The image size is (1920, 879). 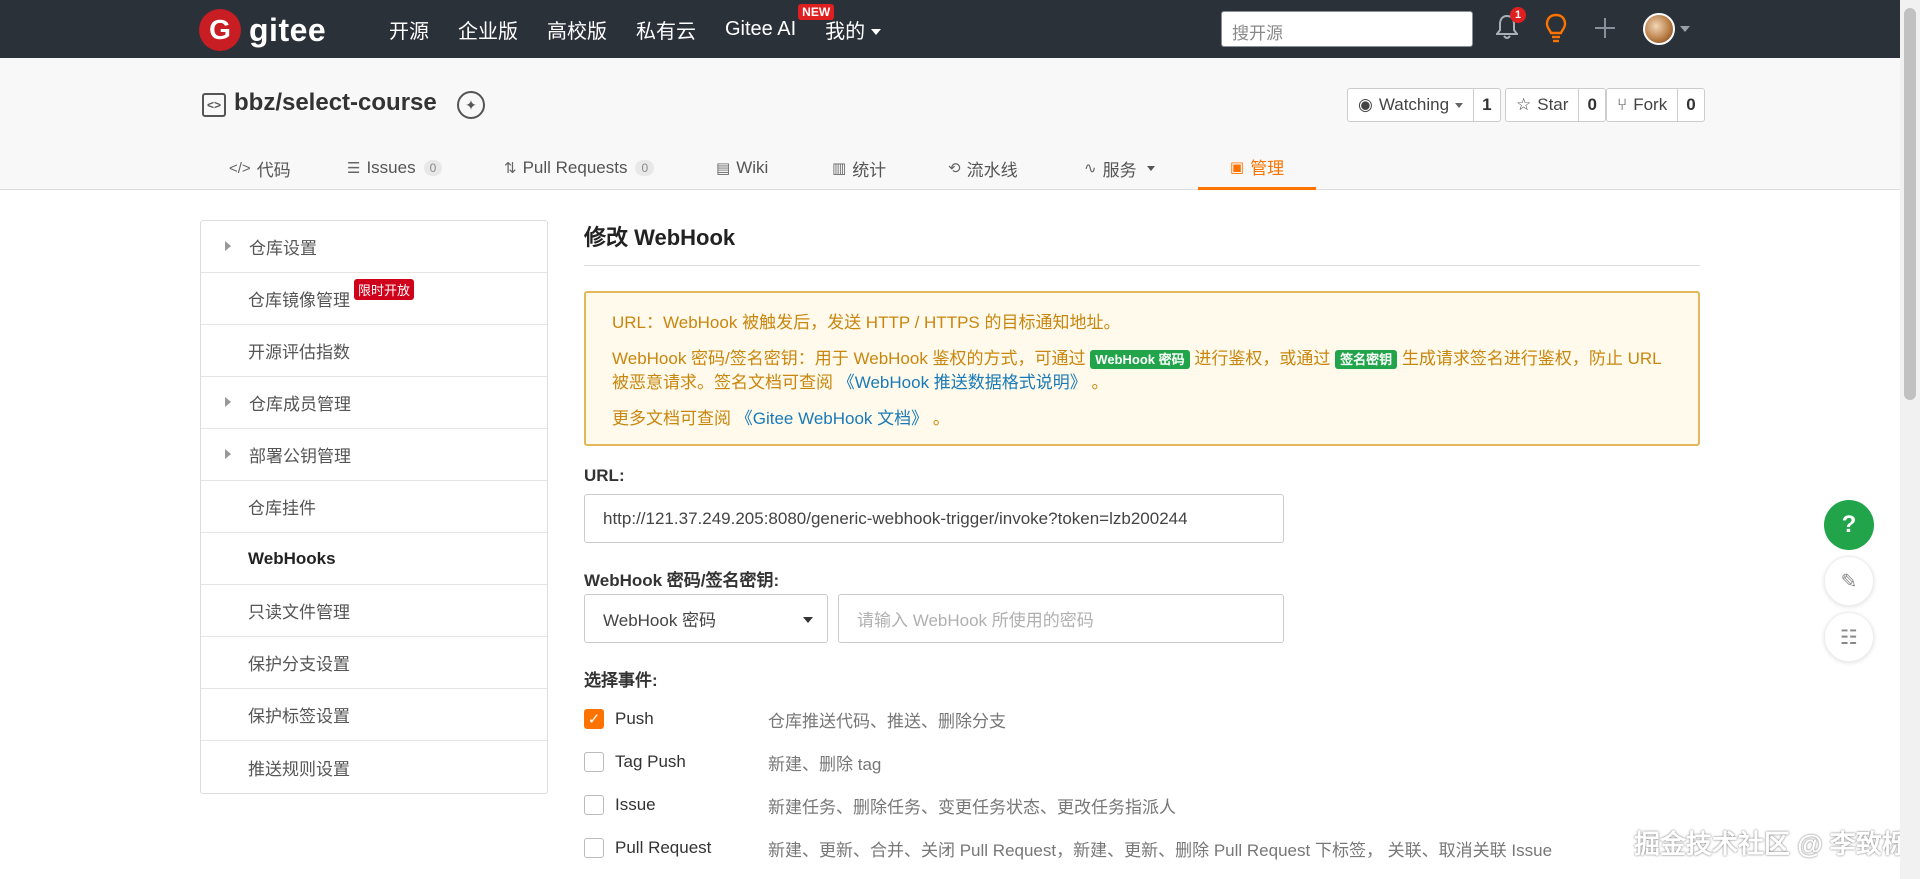 I want to click on event-desc: 新建任务、删除任务、变更任务状态、更改任务指派人, so click(x=972, y=807).